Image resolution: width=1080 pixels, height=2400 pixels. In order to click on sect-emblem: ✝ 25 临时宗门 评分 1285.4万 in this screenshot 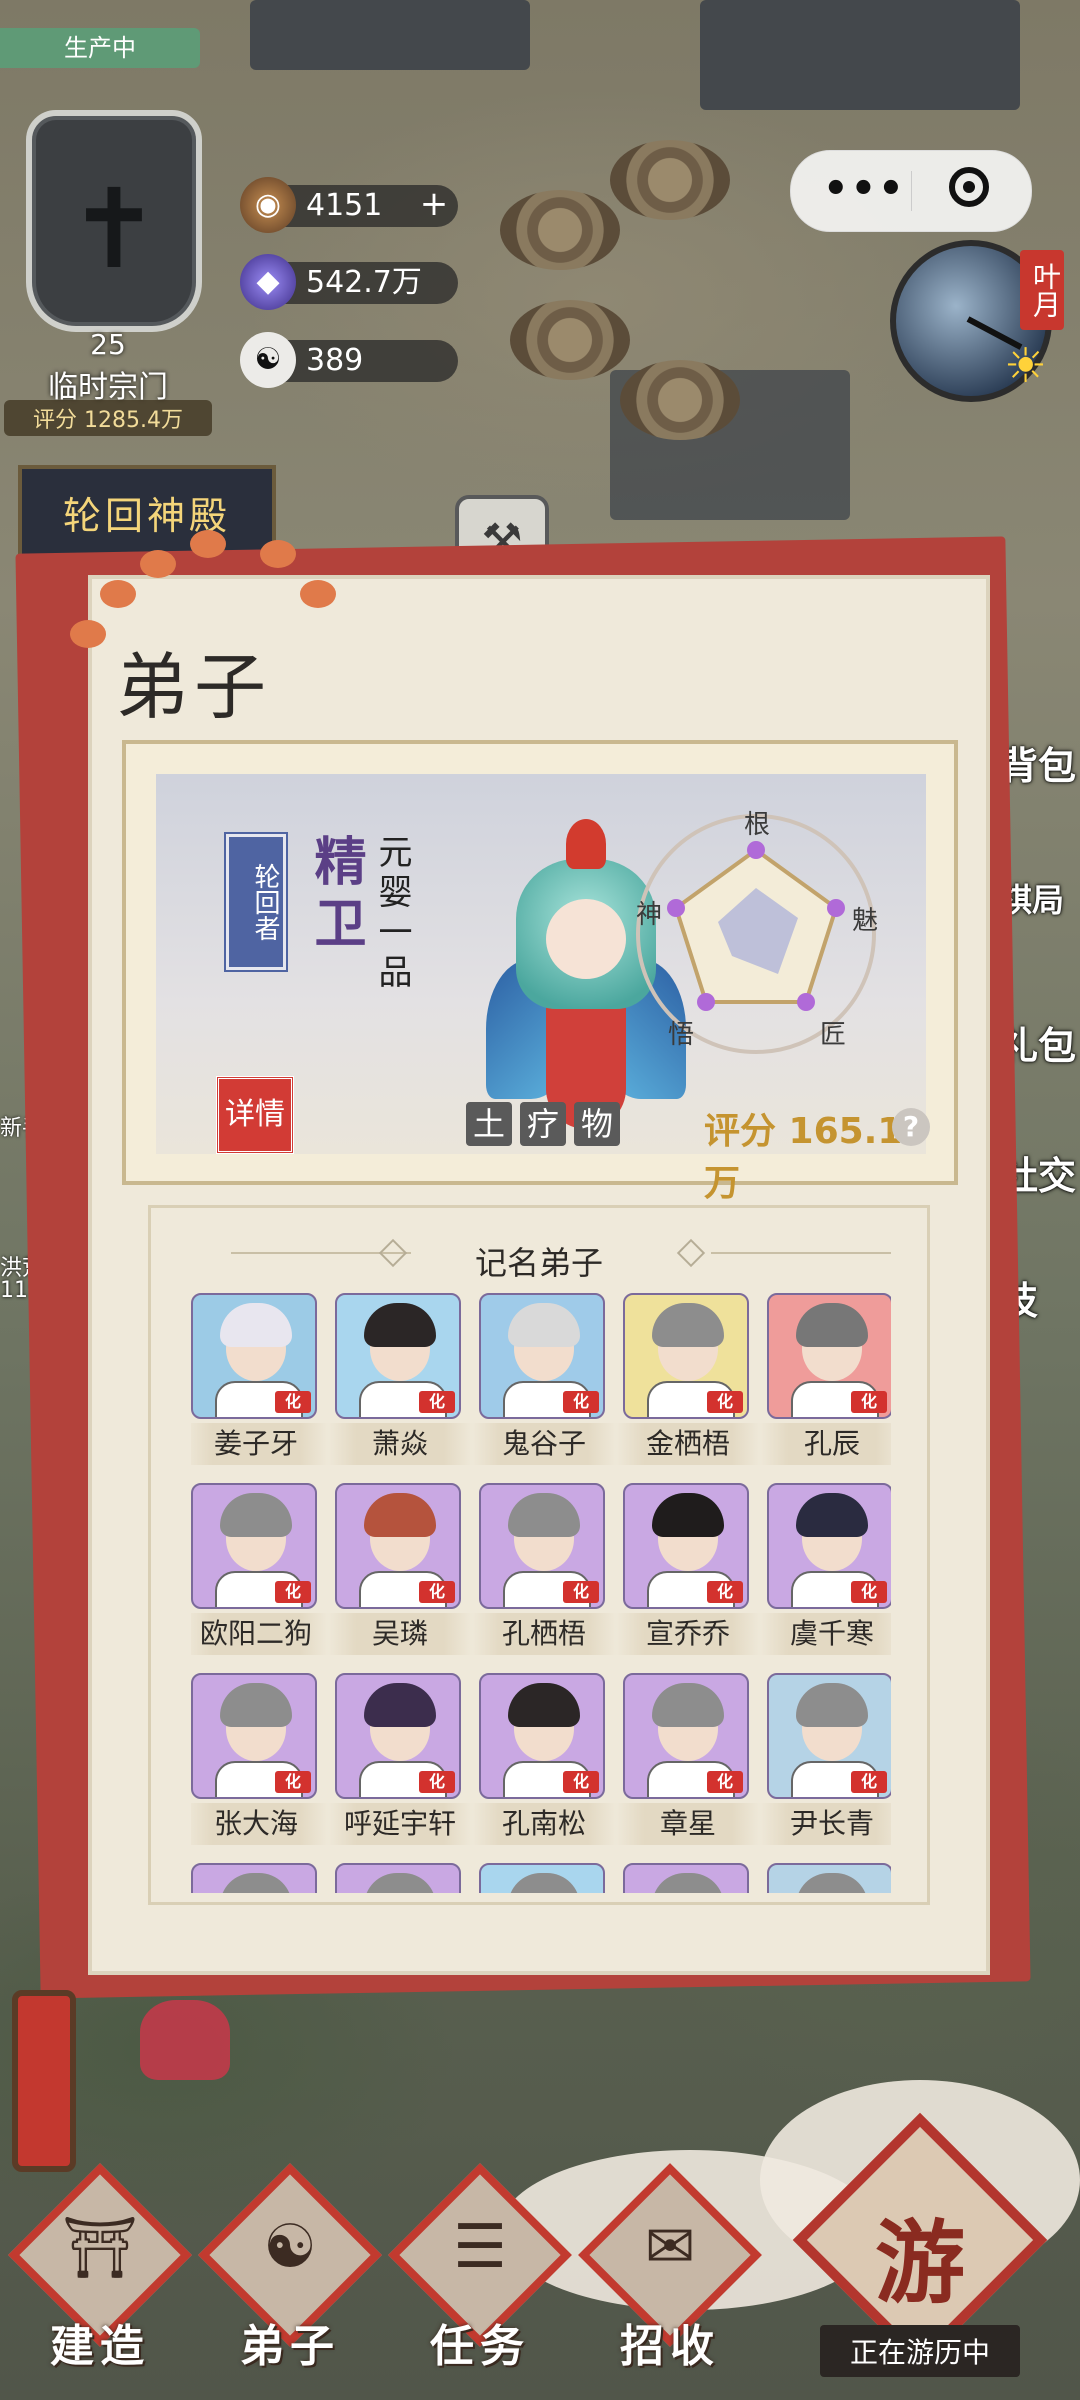, I will do `click(108, 263)`.